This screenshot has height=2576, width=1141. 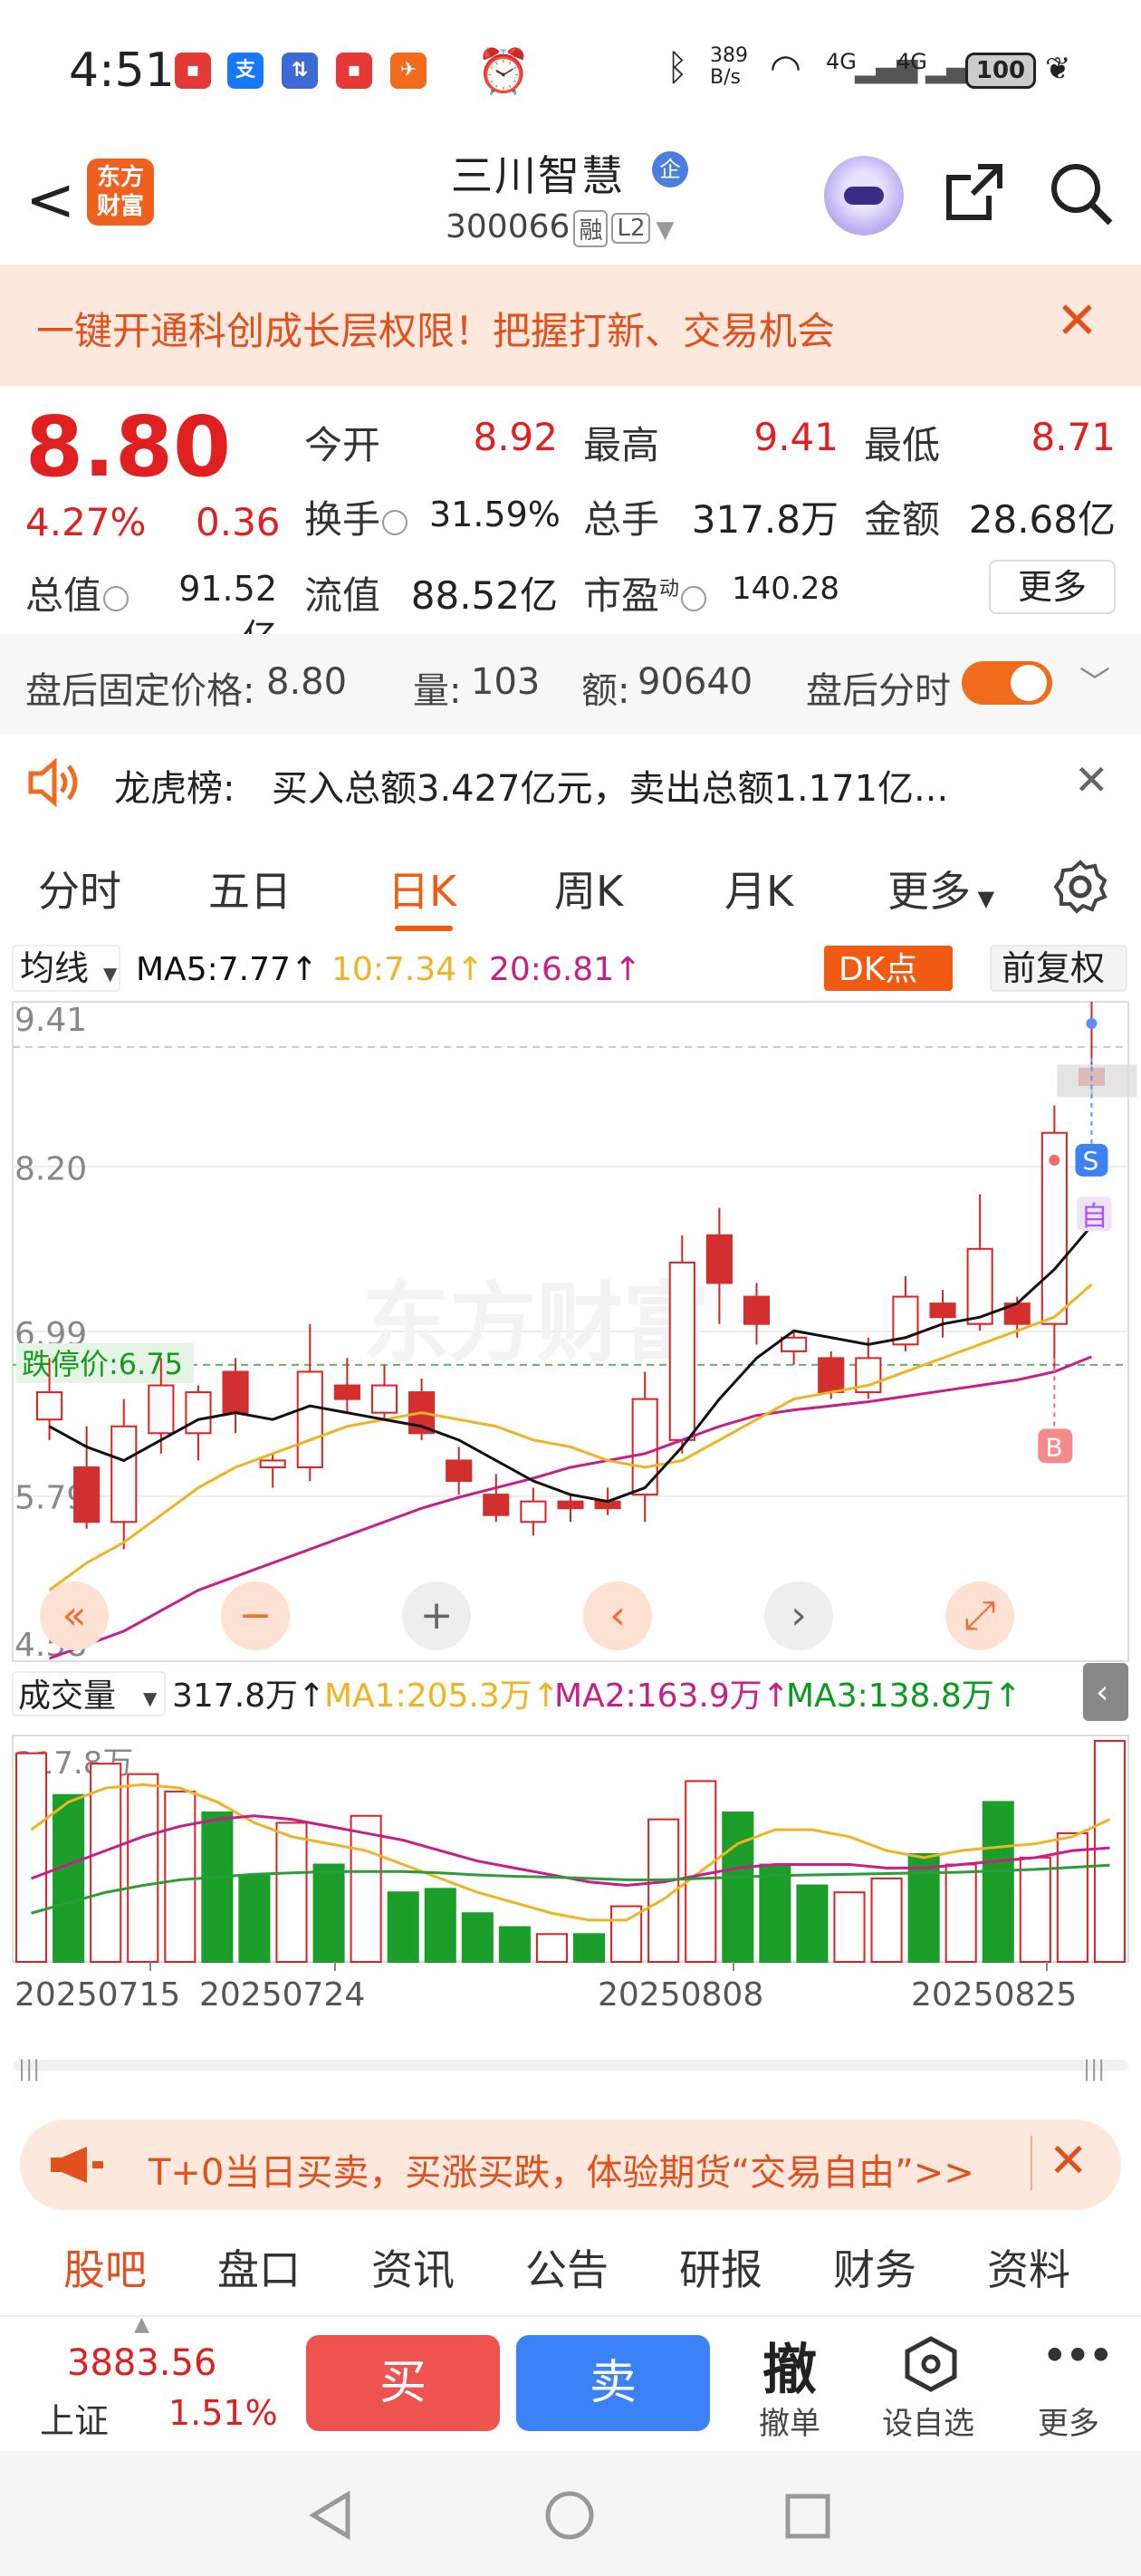 I want to click on scroll-handle-left: |||, so click(x=29, y=2068).